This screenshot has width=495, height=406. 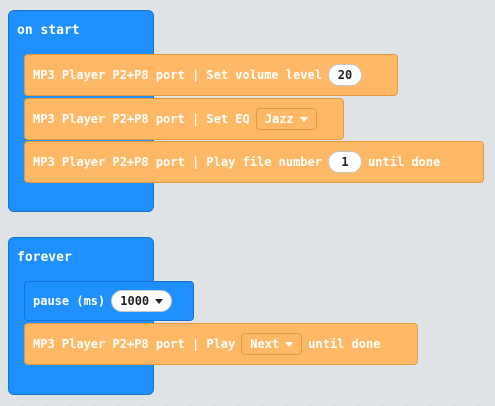 What do you see at coordinates (141, 119) in the screenshot?
I see `set-eq-label: MP3 Player P2+P8 port | Set EQ` at bounding box center [141, 119].